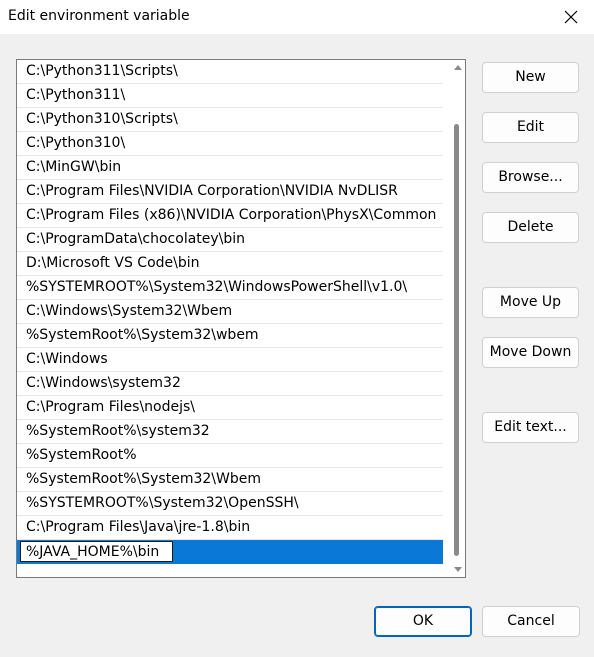  What do you see at coordinates (230, 432) in the screenshot?
I see `list-item: %SystemRoot%\system32` at bounding box center [230, 432].